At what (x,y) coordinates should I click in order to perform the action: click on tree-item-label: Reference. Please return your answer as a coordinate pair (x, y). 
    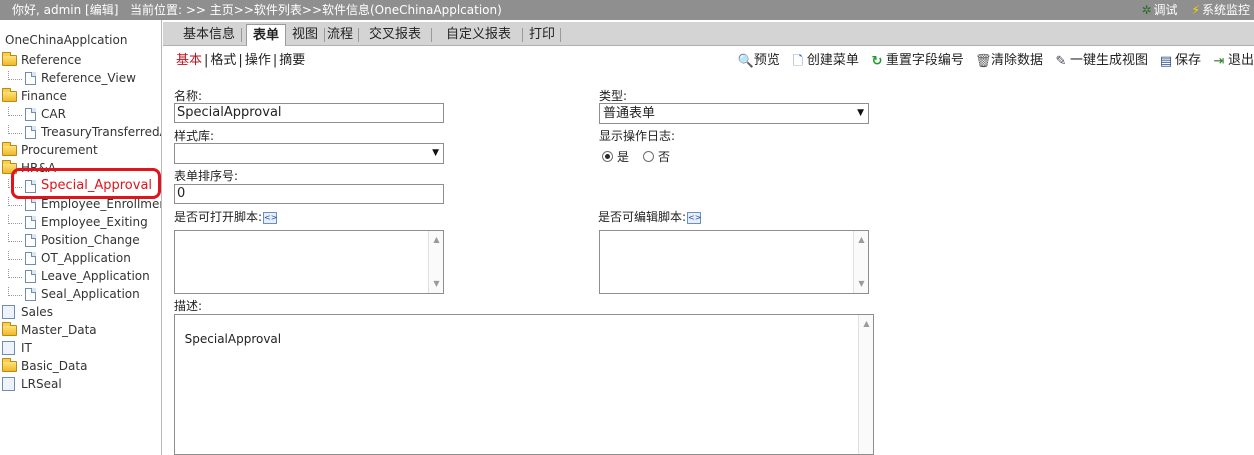
    Looking at the image, I should click on (51, 60).